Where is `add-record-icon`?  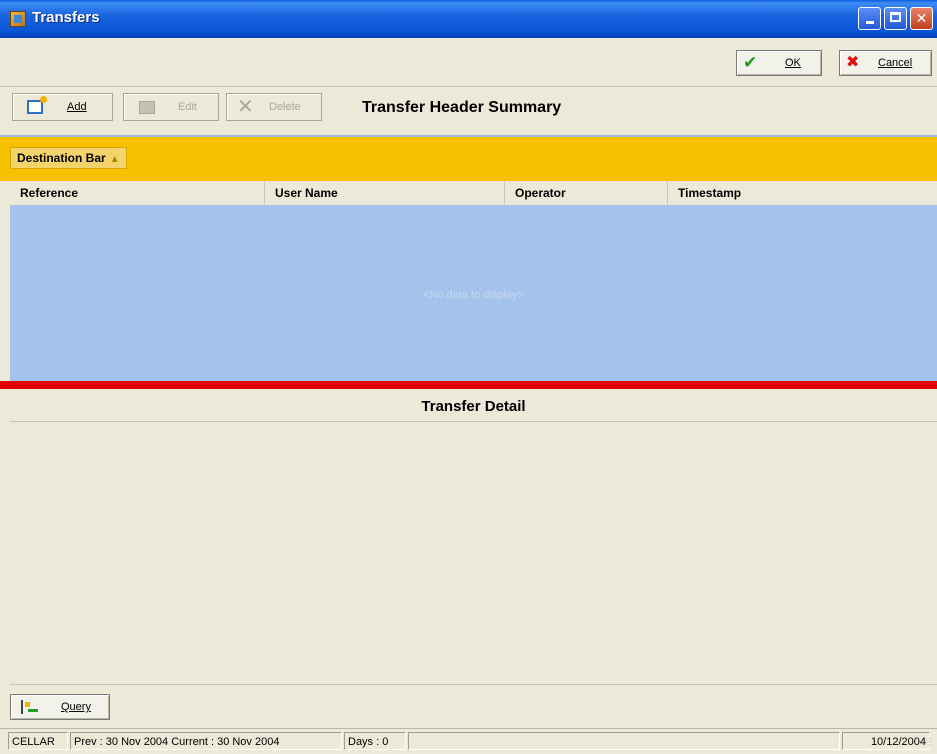
add-record-icon is located at coordinates (37, 105).